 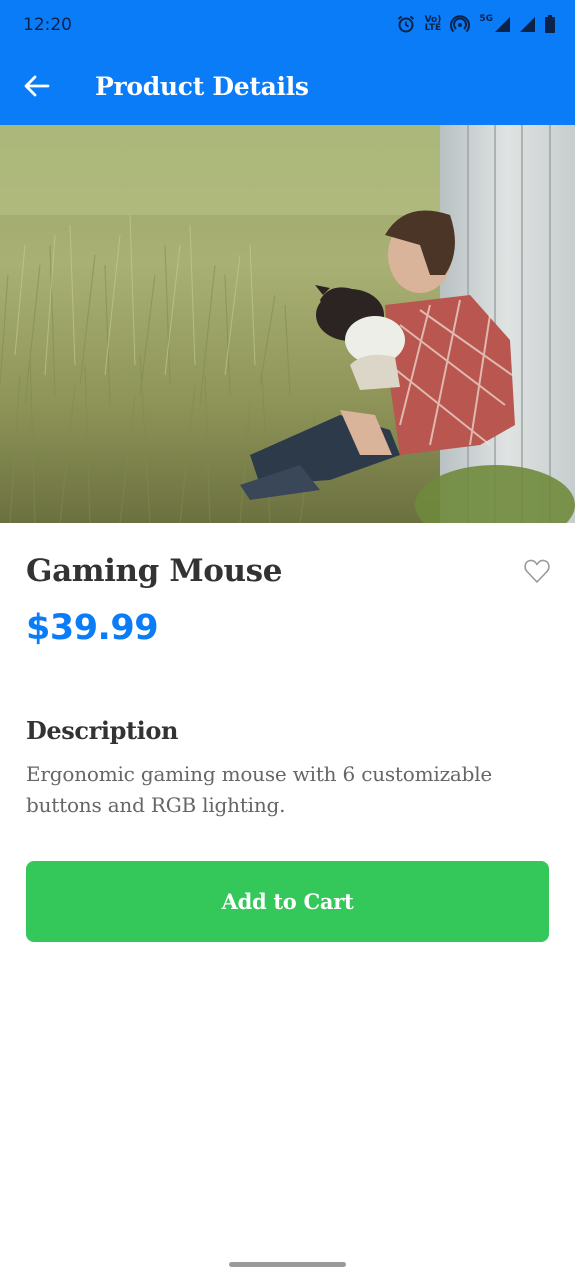 What do you see at coordinates (154, 571) in the screenshot?
I see `product-name: Gaming Mouse` at bounding box center [154, 571].